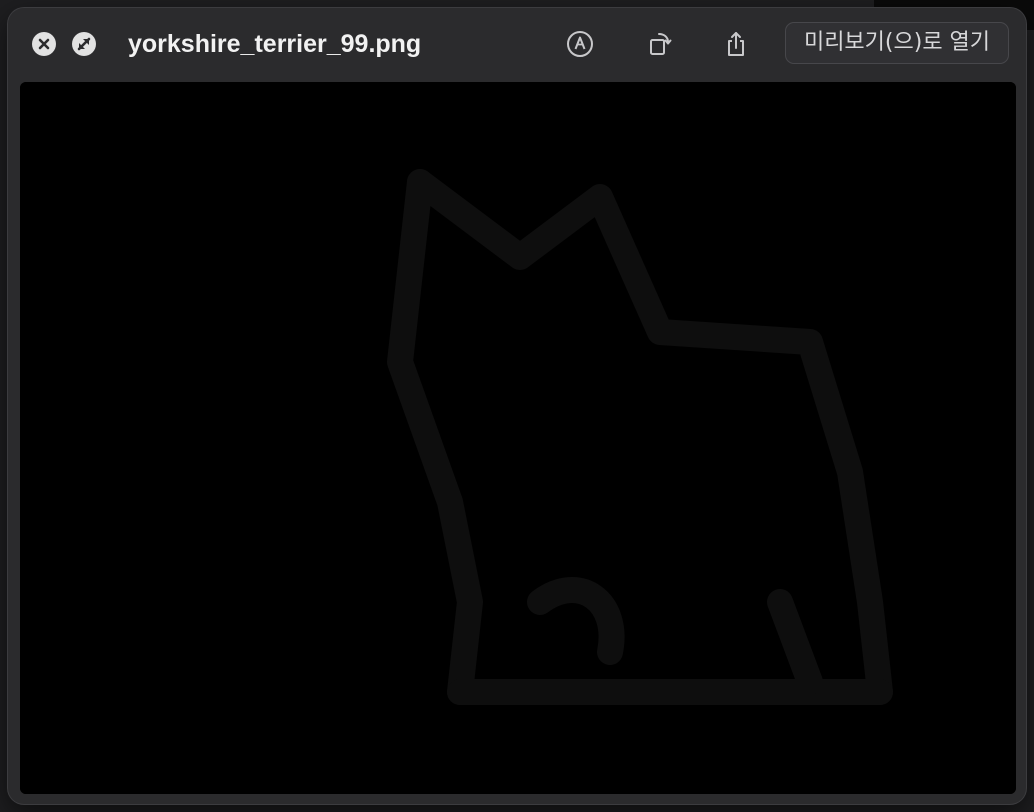 Image resolution: width=1034 pixels, height=812 pixels. I want to click on window-title: yorkshire_terrier_99.png, so click(275, 44).